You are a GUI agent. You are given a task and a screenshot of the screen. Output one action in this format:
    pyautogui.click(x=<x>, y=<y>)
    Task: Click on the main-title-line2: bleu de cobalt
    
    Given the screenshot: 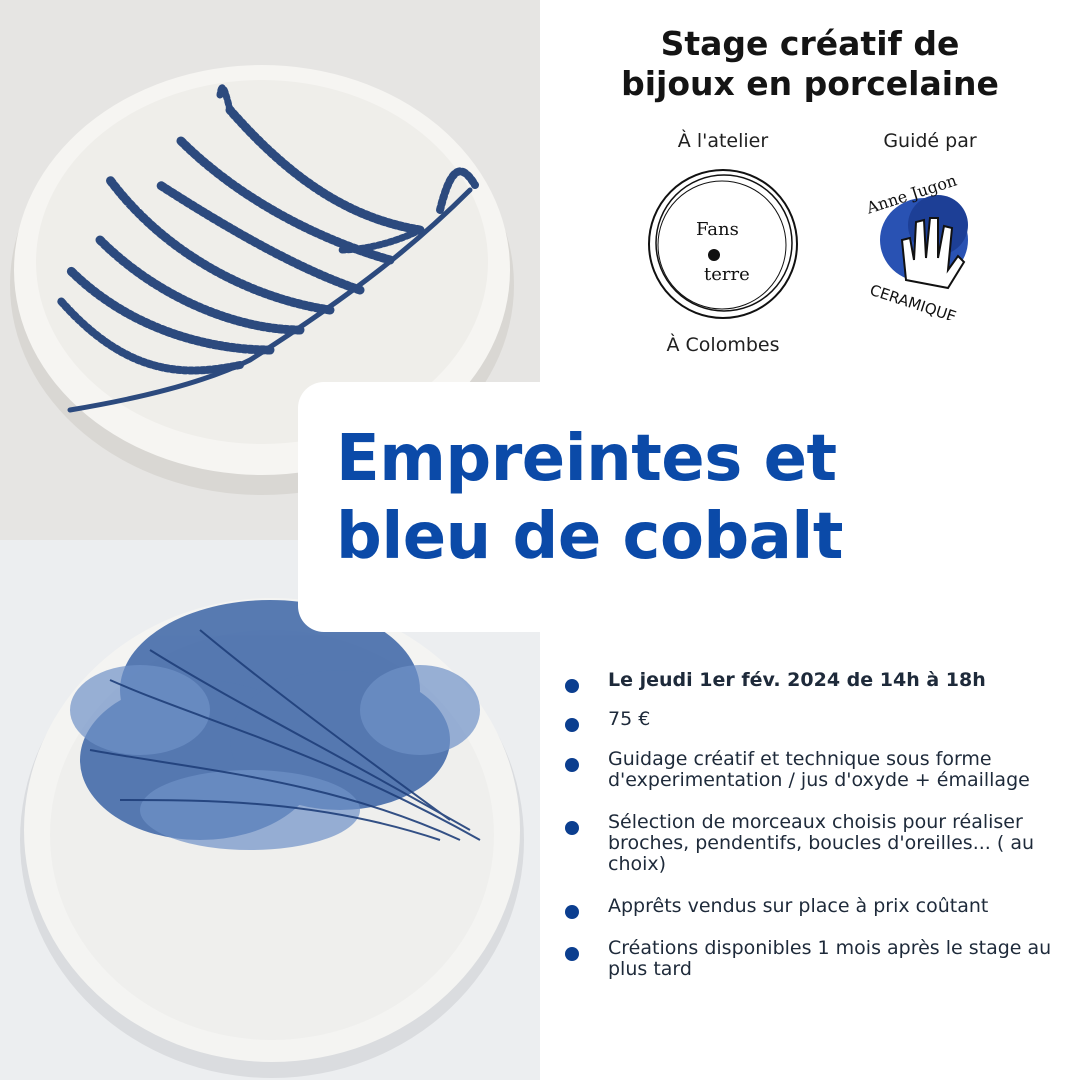 What is the action you would take?
    pyautogui.click(x=589, y=537)
    